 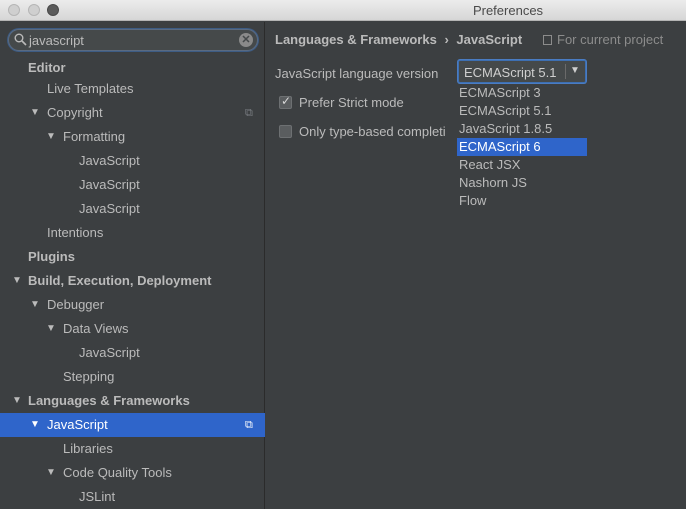 What do you see at coordinates (132, 257) in the screenshot?
I see `tree-item: Plugins` at bounding box center [132, 257].